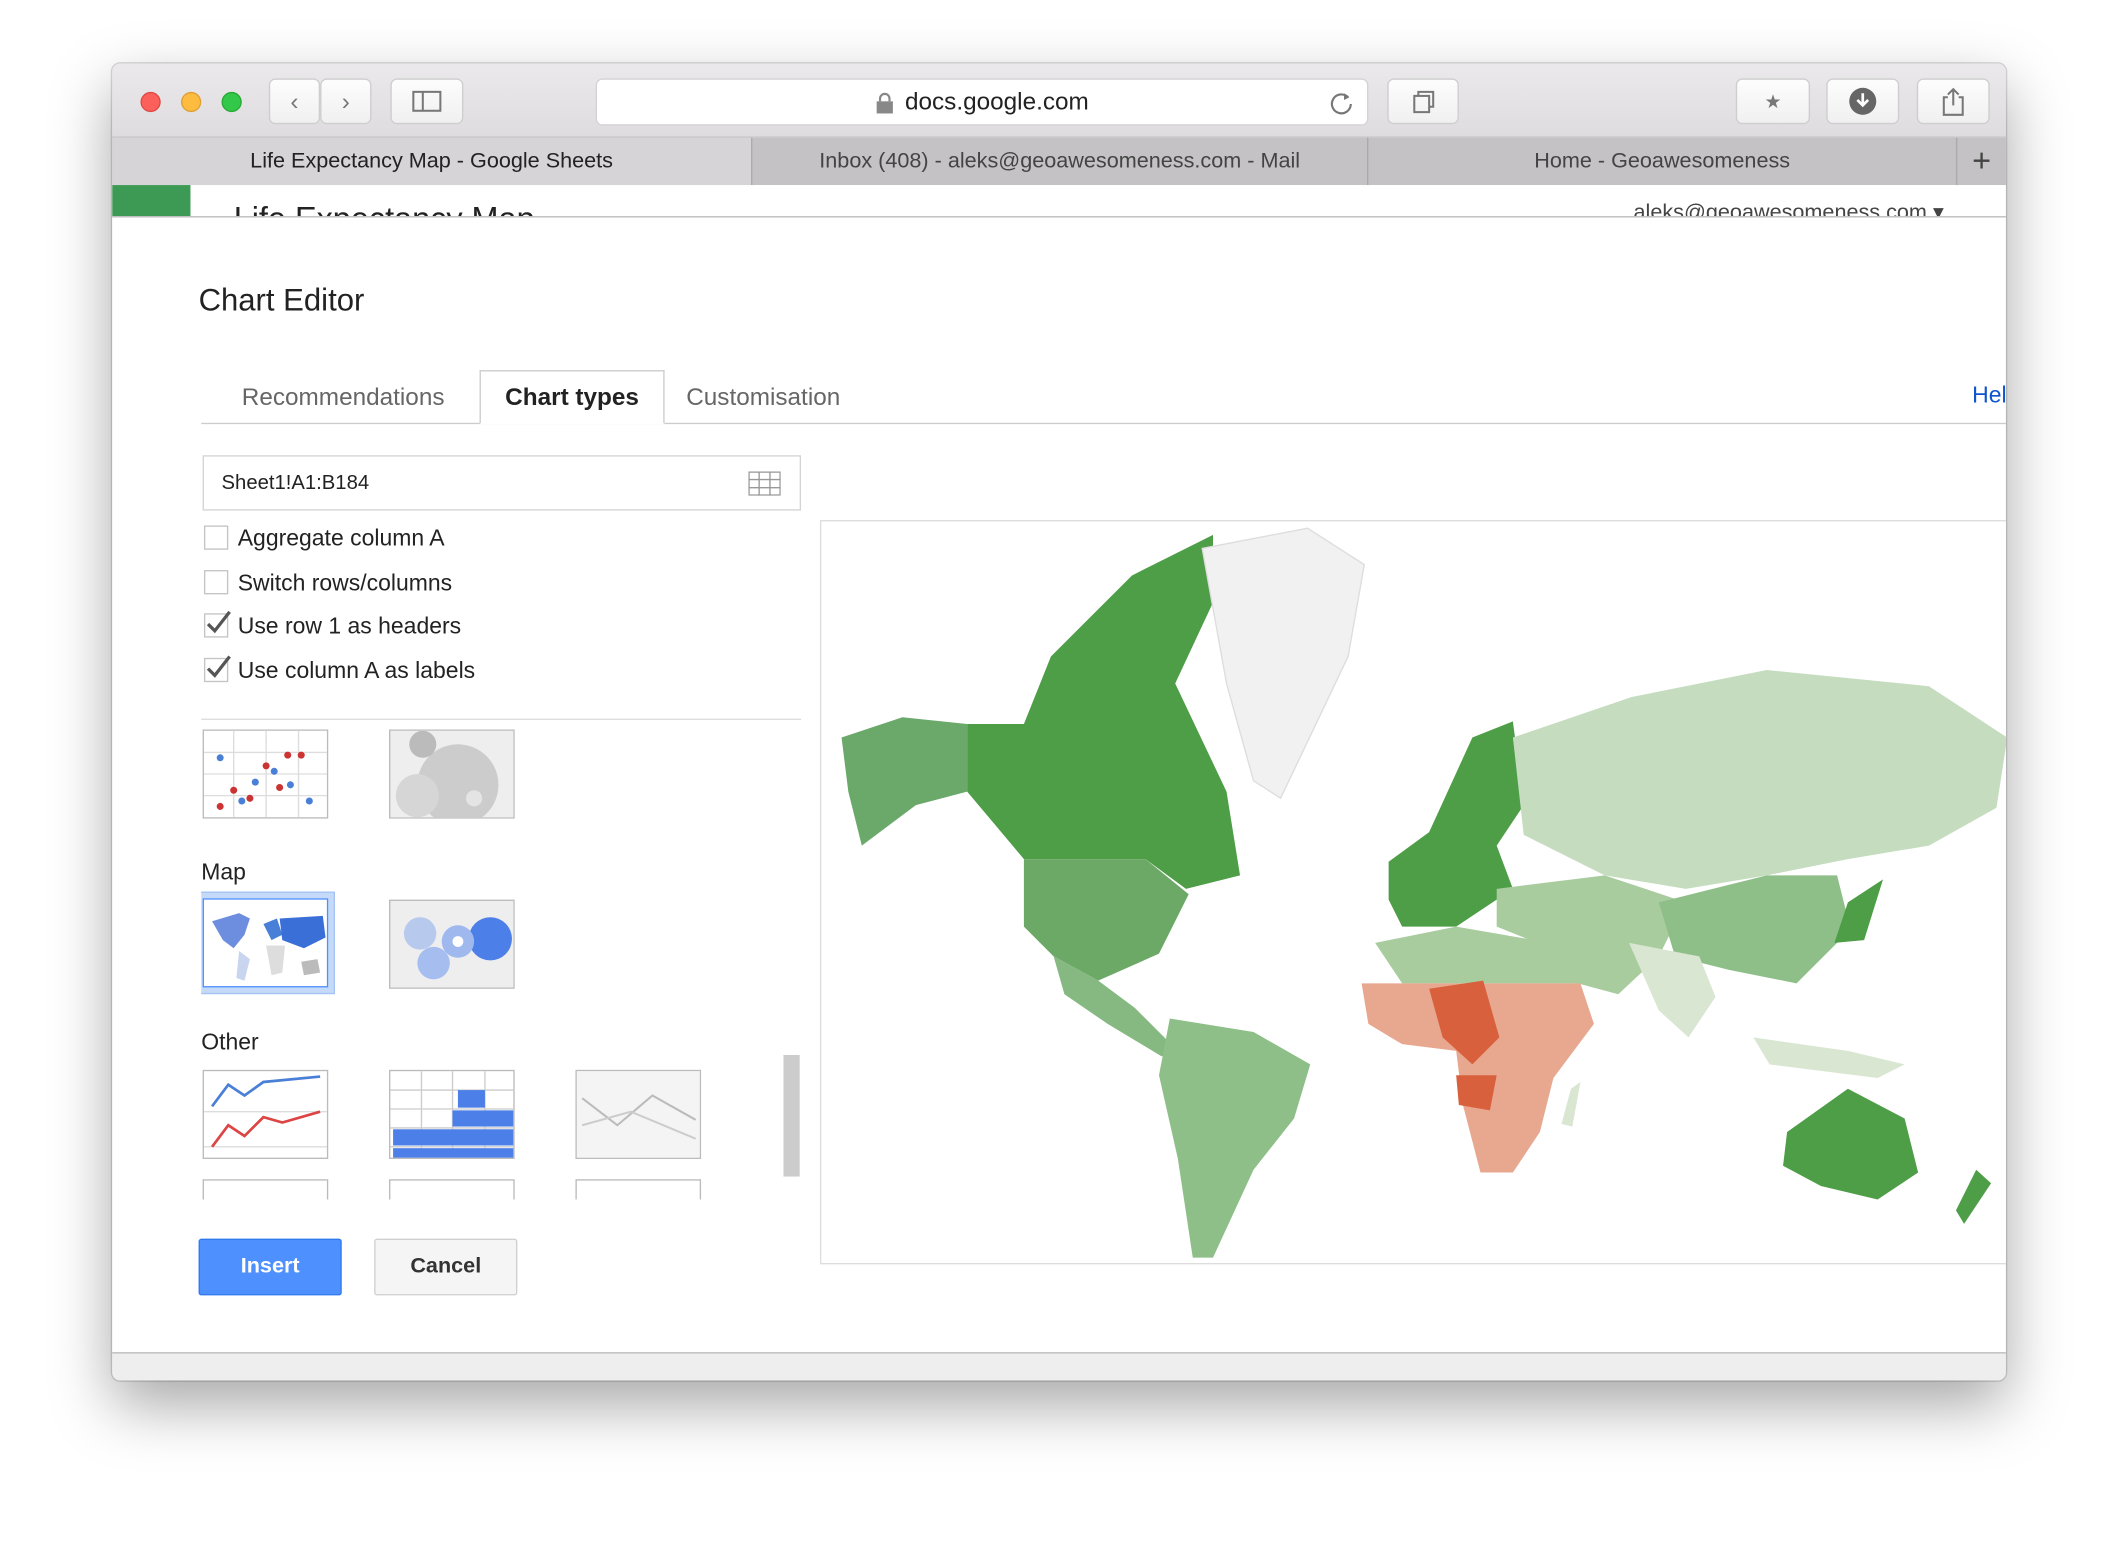 The width and height of the screenshot is (2118, 1543). I want to click on area-chart-thumb, so click(638, 1114).